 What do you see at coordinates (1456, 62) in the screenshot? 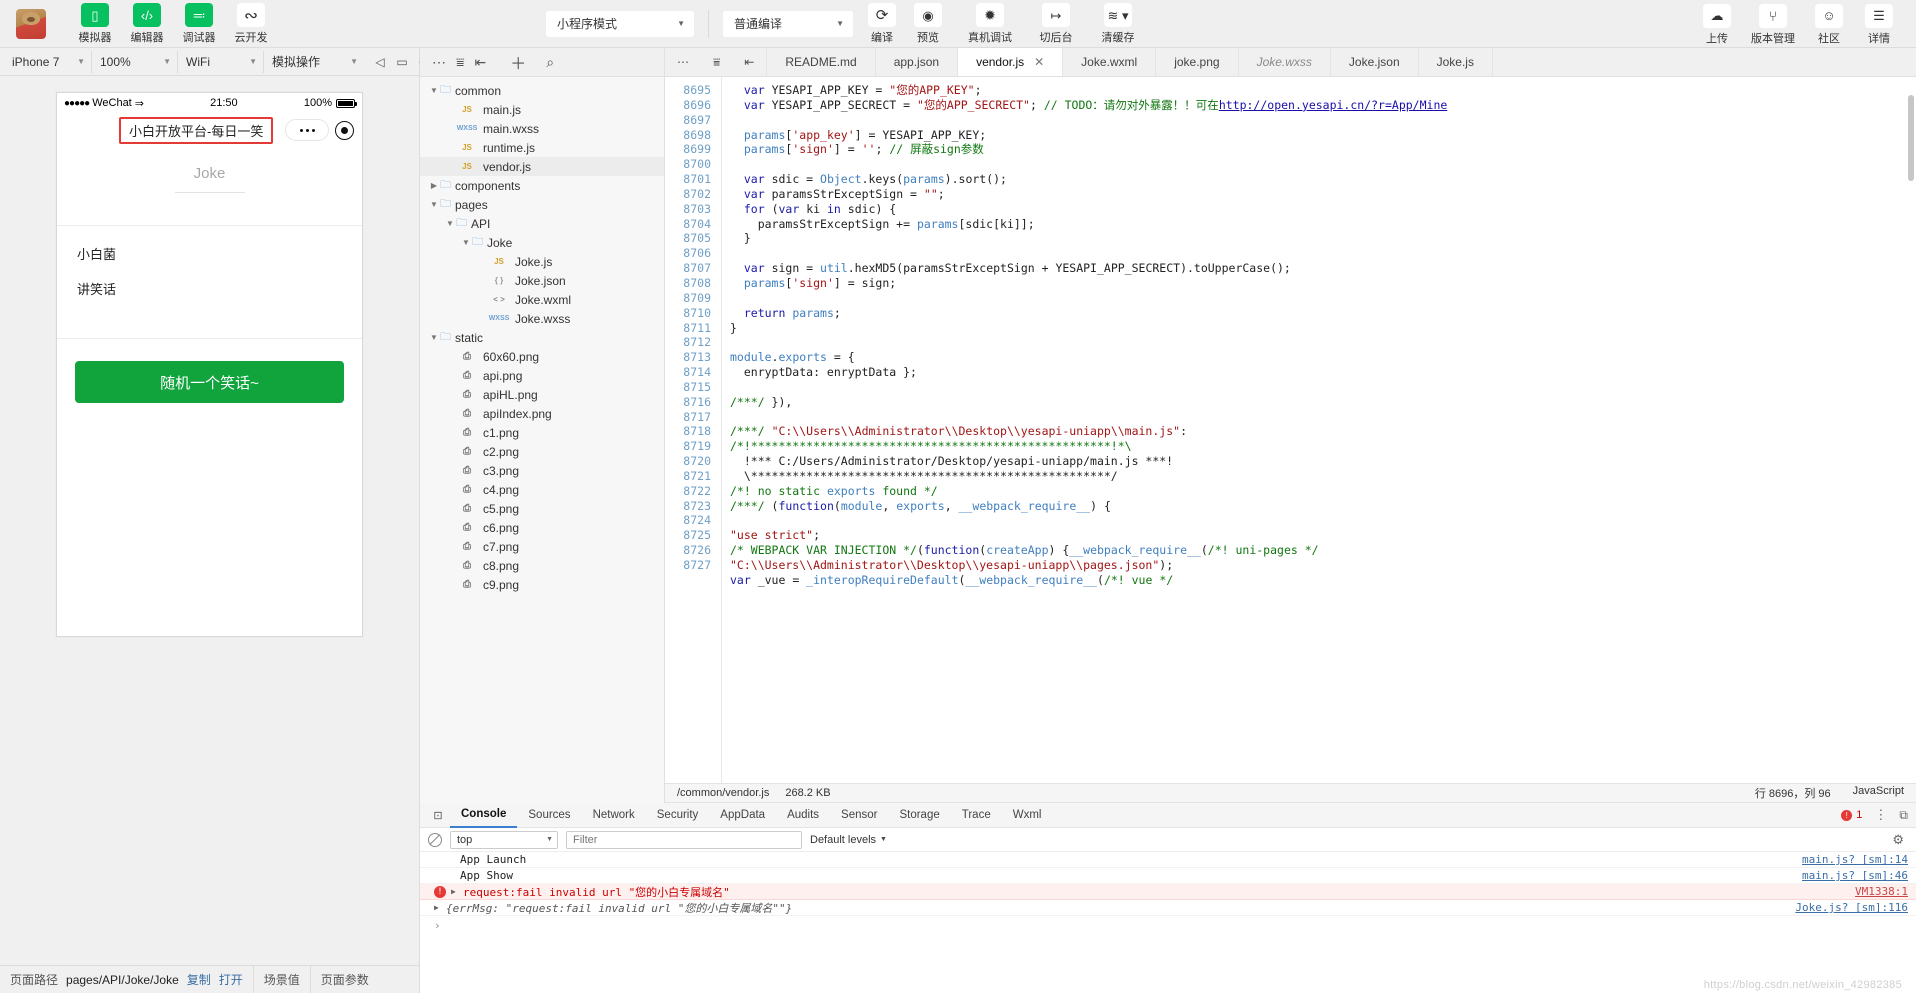
I see `editor-tab: Joke.js` at bounding box center [1456, 62].